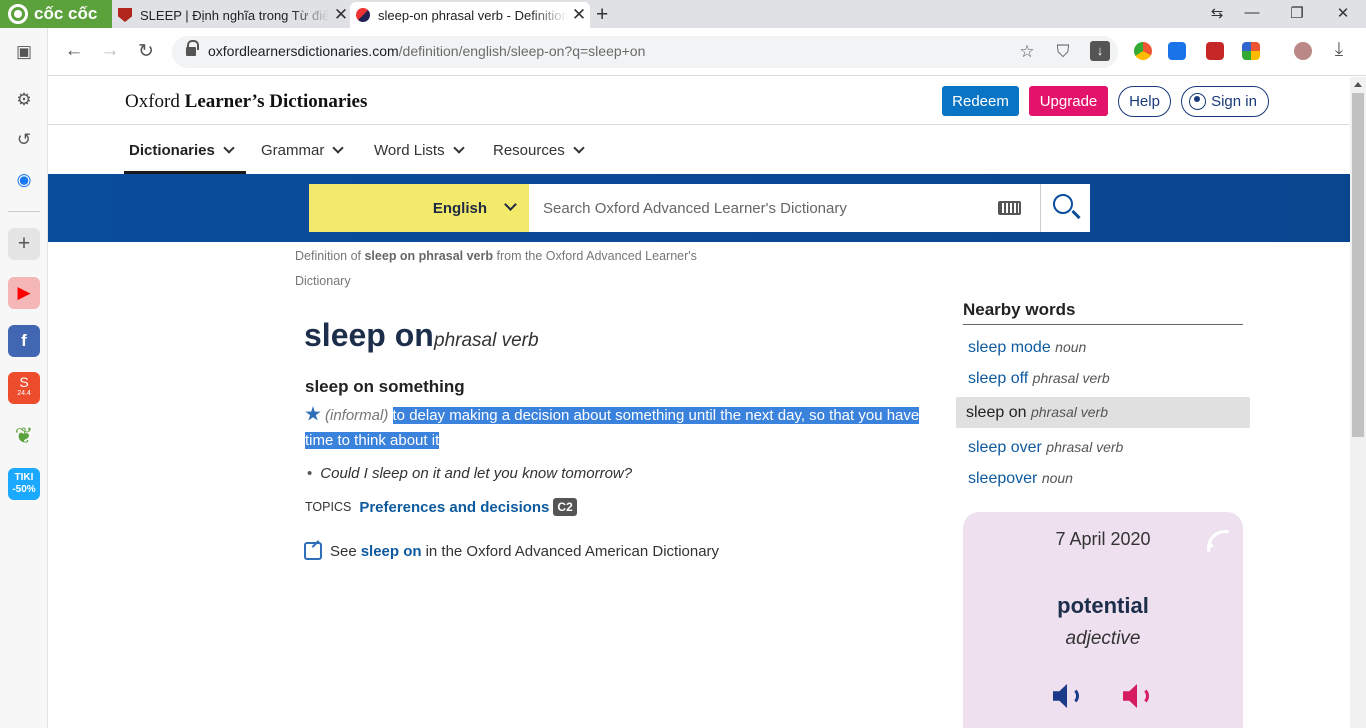 The height and width of the screenshot is (728, 1366). I want to click on scrollbar-thumb, so click(1358, 265).